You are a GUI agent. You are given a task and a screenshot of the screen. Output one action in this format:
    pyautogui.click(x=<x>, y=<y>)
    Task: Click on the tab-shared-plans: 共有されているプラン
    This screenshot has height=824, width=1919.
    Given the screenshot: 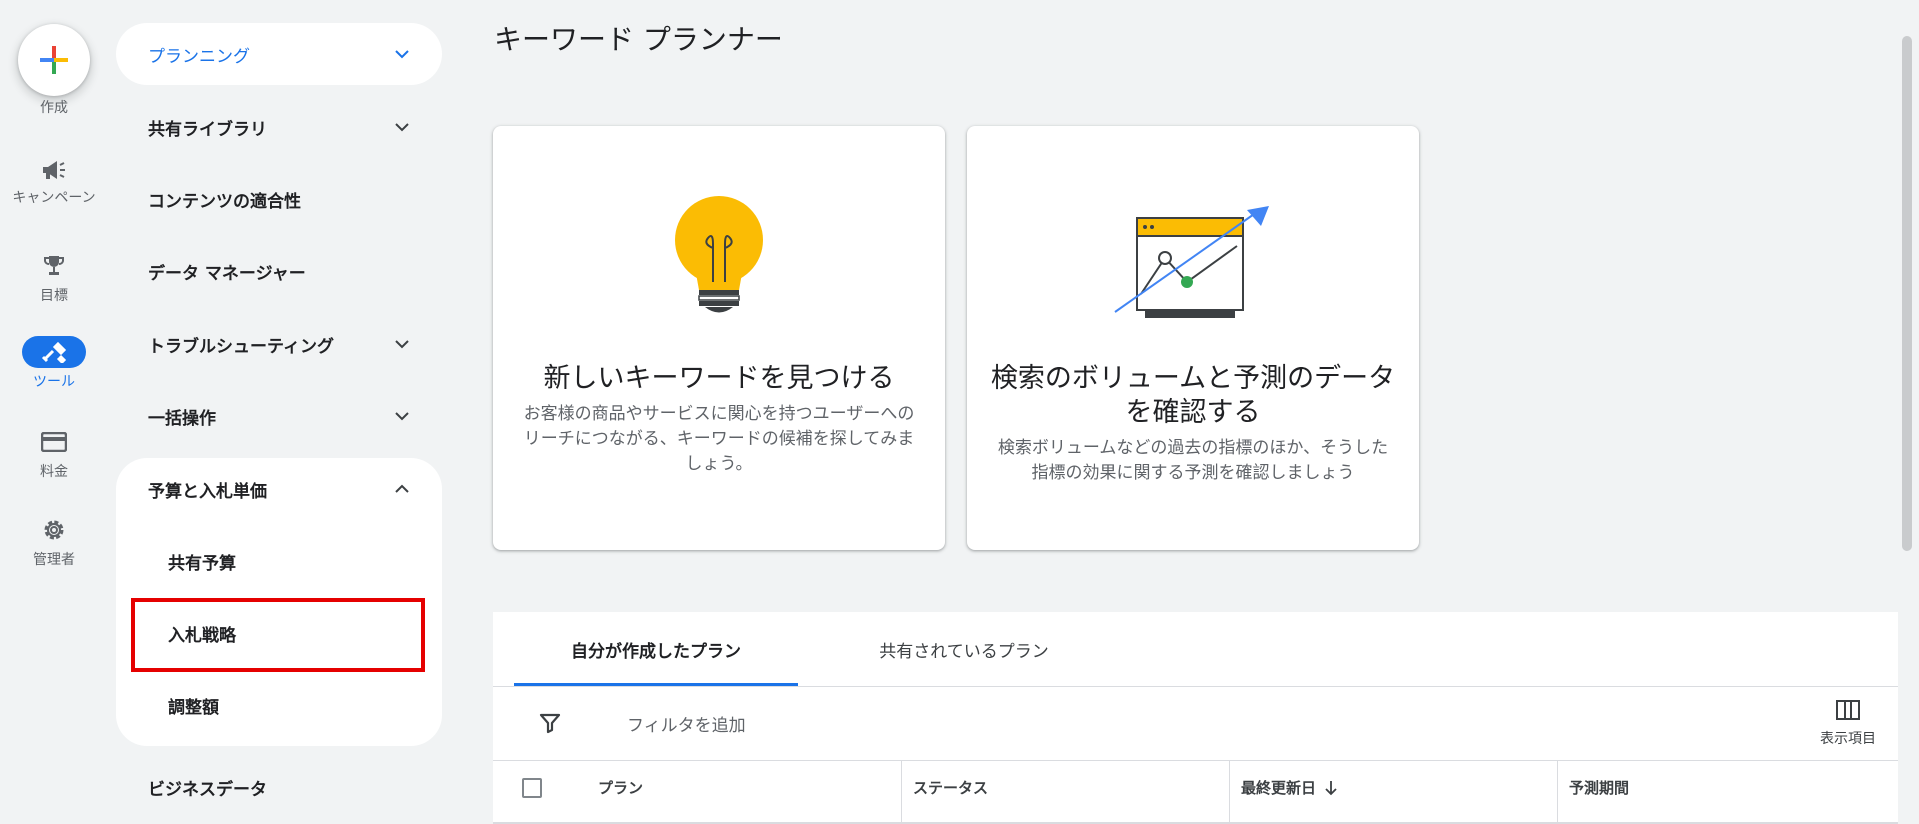 What is the action you would take?
    pyautogui.click(x=964, y=649)
    